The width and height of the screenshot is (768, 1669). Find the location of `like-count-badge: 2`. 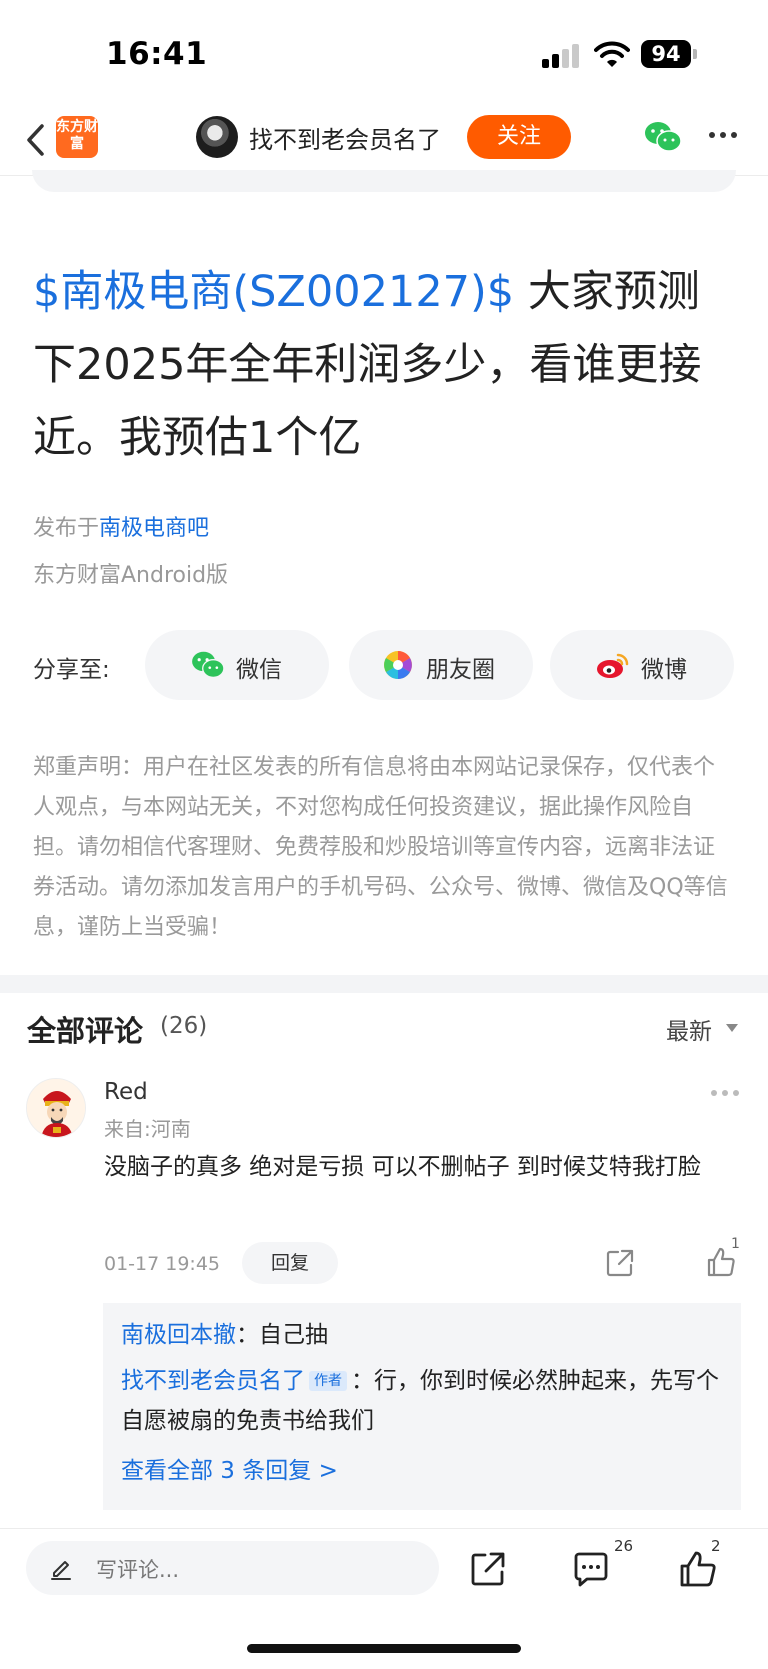

like-count-badge: 2 is located at coordinates (716, 1546).